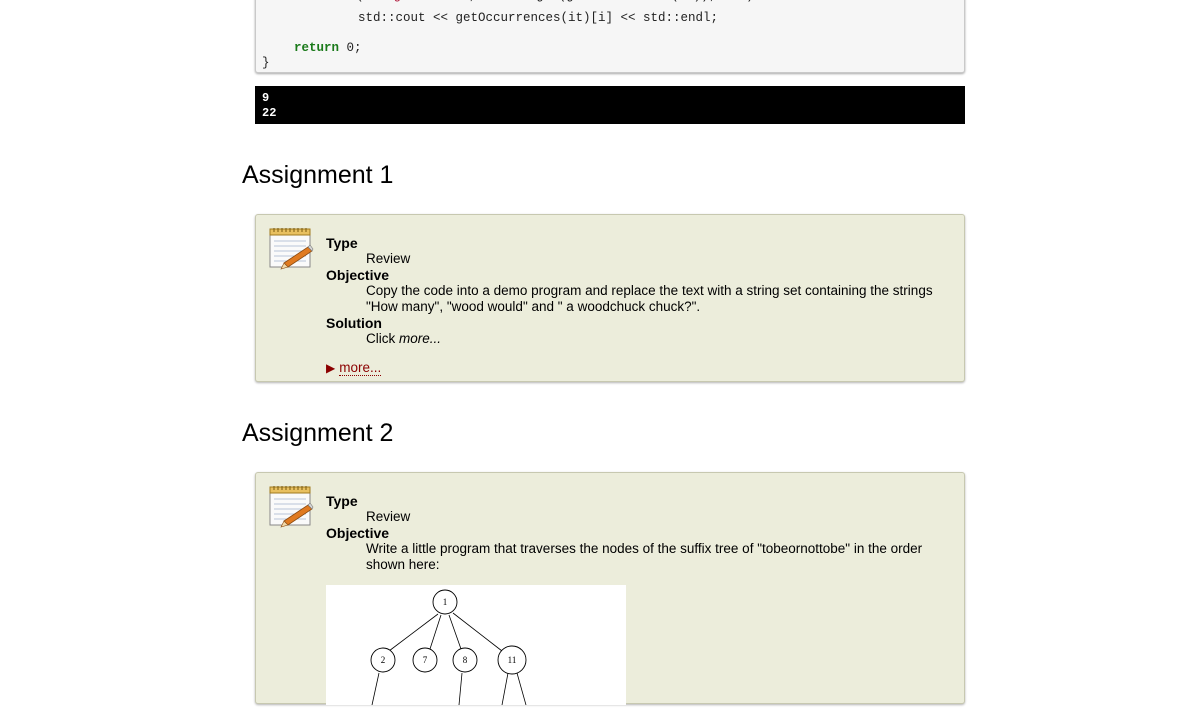 This screenshot has height=710, width=1202. Describe the element at coordinates (318, 175) in the screenshot. I see `assignment-1-heading: Assignment 1` at that location.